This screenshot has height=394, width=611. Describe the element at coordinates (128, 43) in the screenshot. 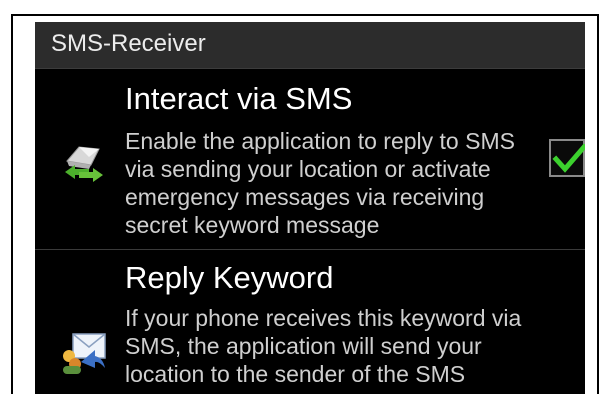

I see `page-title: SMS-Receiver` at that location.